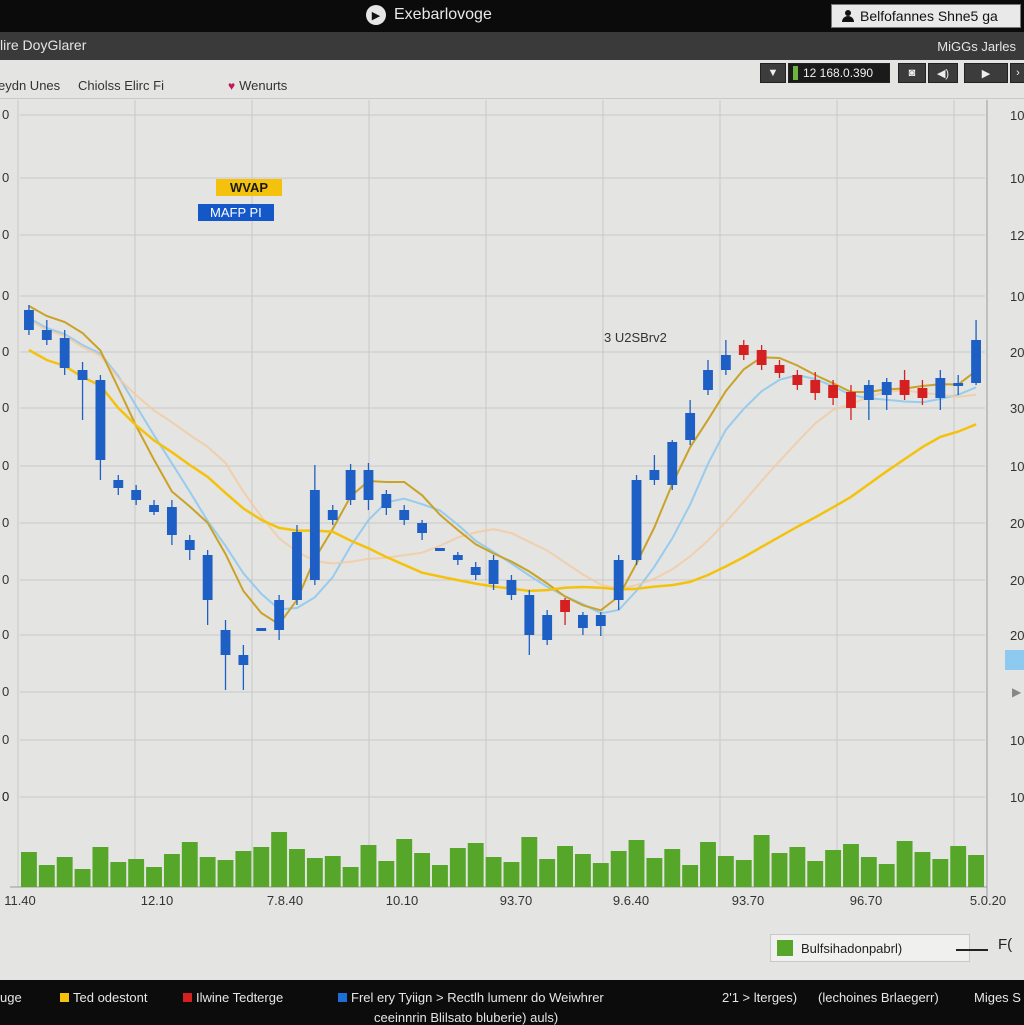 This screenshot has height=1025, width=1024. Describe the element at coordinates (1014, 660) in the screenshot. I see `price-marker` at that location.